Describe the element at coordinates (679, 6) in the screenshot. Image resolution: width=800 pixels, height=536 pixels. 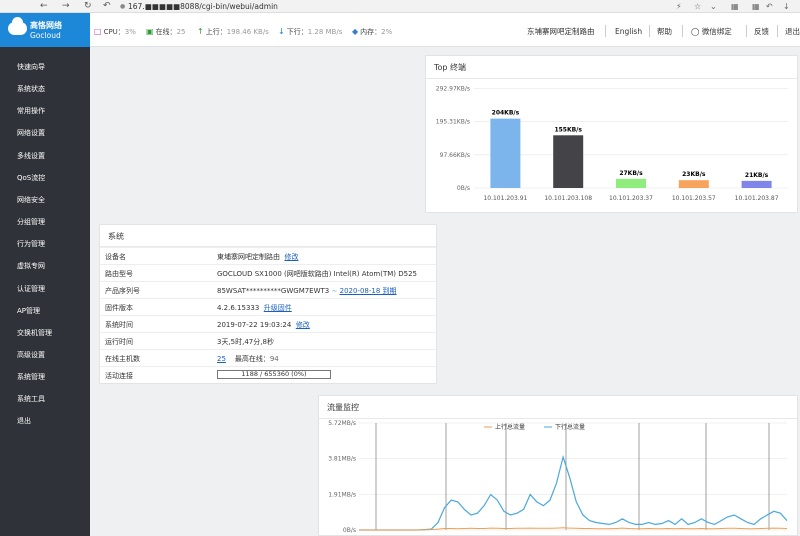
I see `lightning-icon: ⚡` at that location.